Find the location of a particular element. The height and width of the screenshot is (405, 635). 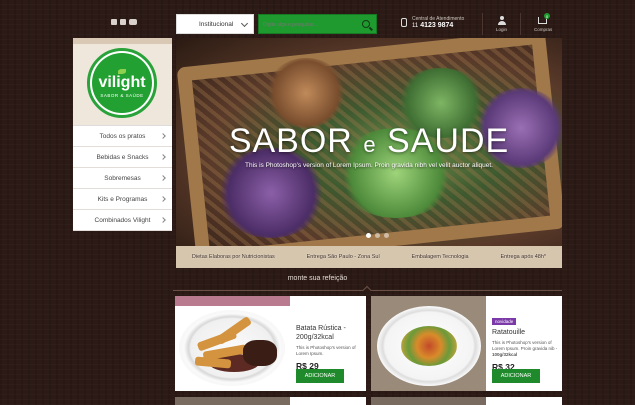

sidebar-item-label: Bebidas e Snacks is located at coordinates (122, 157).